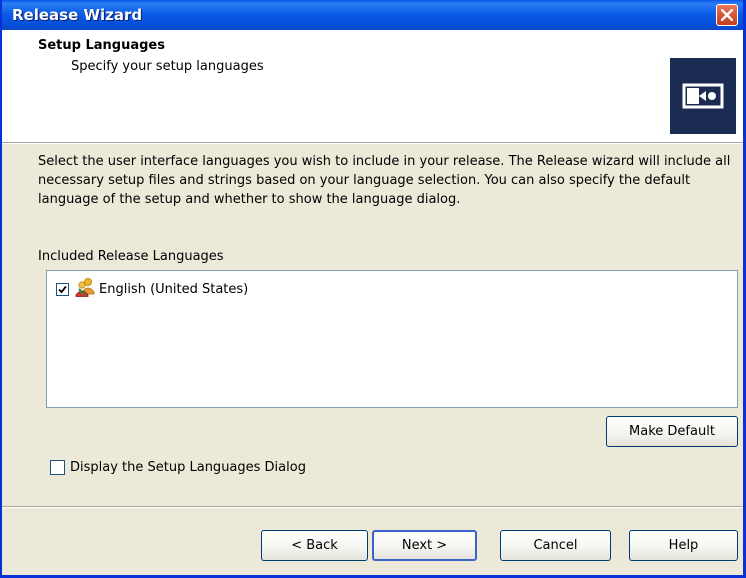 This screenshot has height=578, width=746. I want to click on next-button: Next >, so click(424, 545).